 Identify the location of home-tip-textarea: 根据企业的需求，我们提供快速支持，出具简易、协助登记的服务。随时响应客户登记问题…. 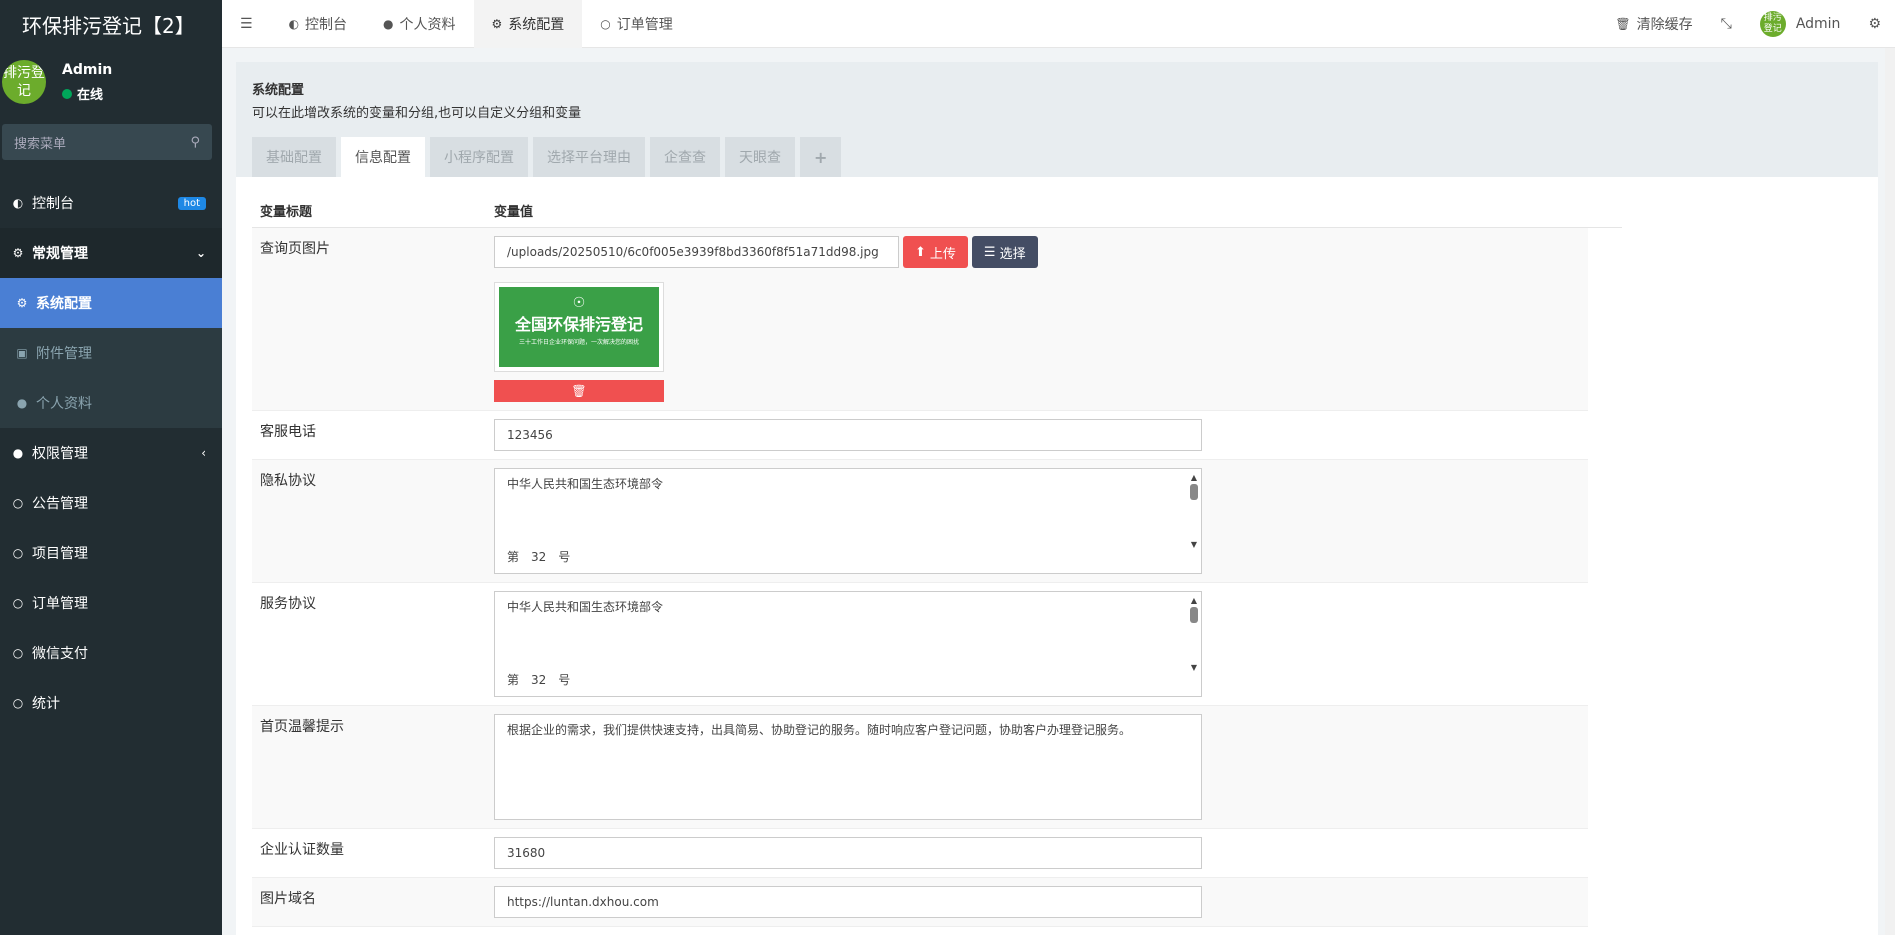
(848, 767).